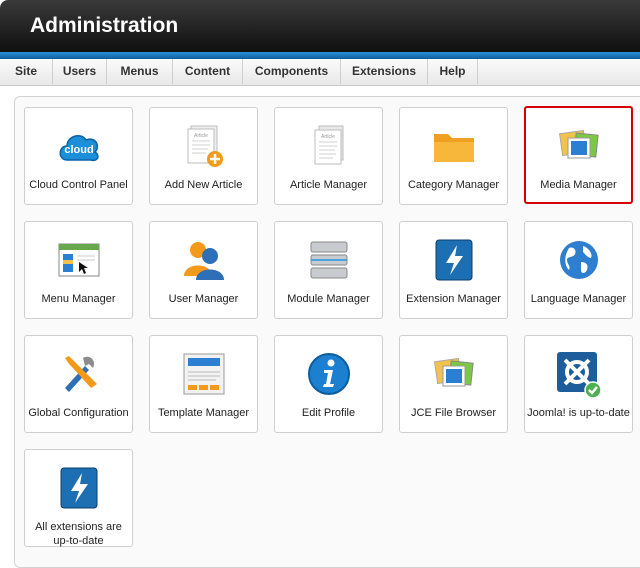 The width and height of the screenshot is (640, 568). What do you see at coordinates (328, 260) in the screenshot?
I see `module-icon` at bounding box center [328, 260].